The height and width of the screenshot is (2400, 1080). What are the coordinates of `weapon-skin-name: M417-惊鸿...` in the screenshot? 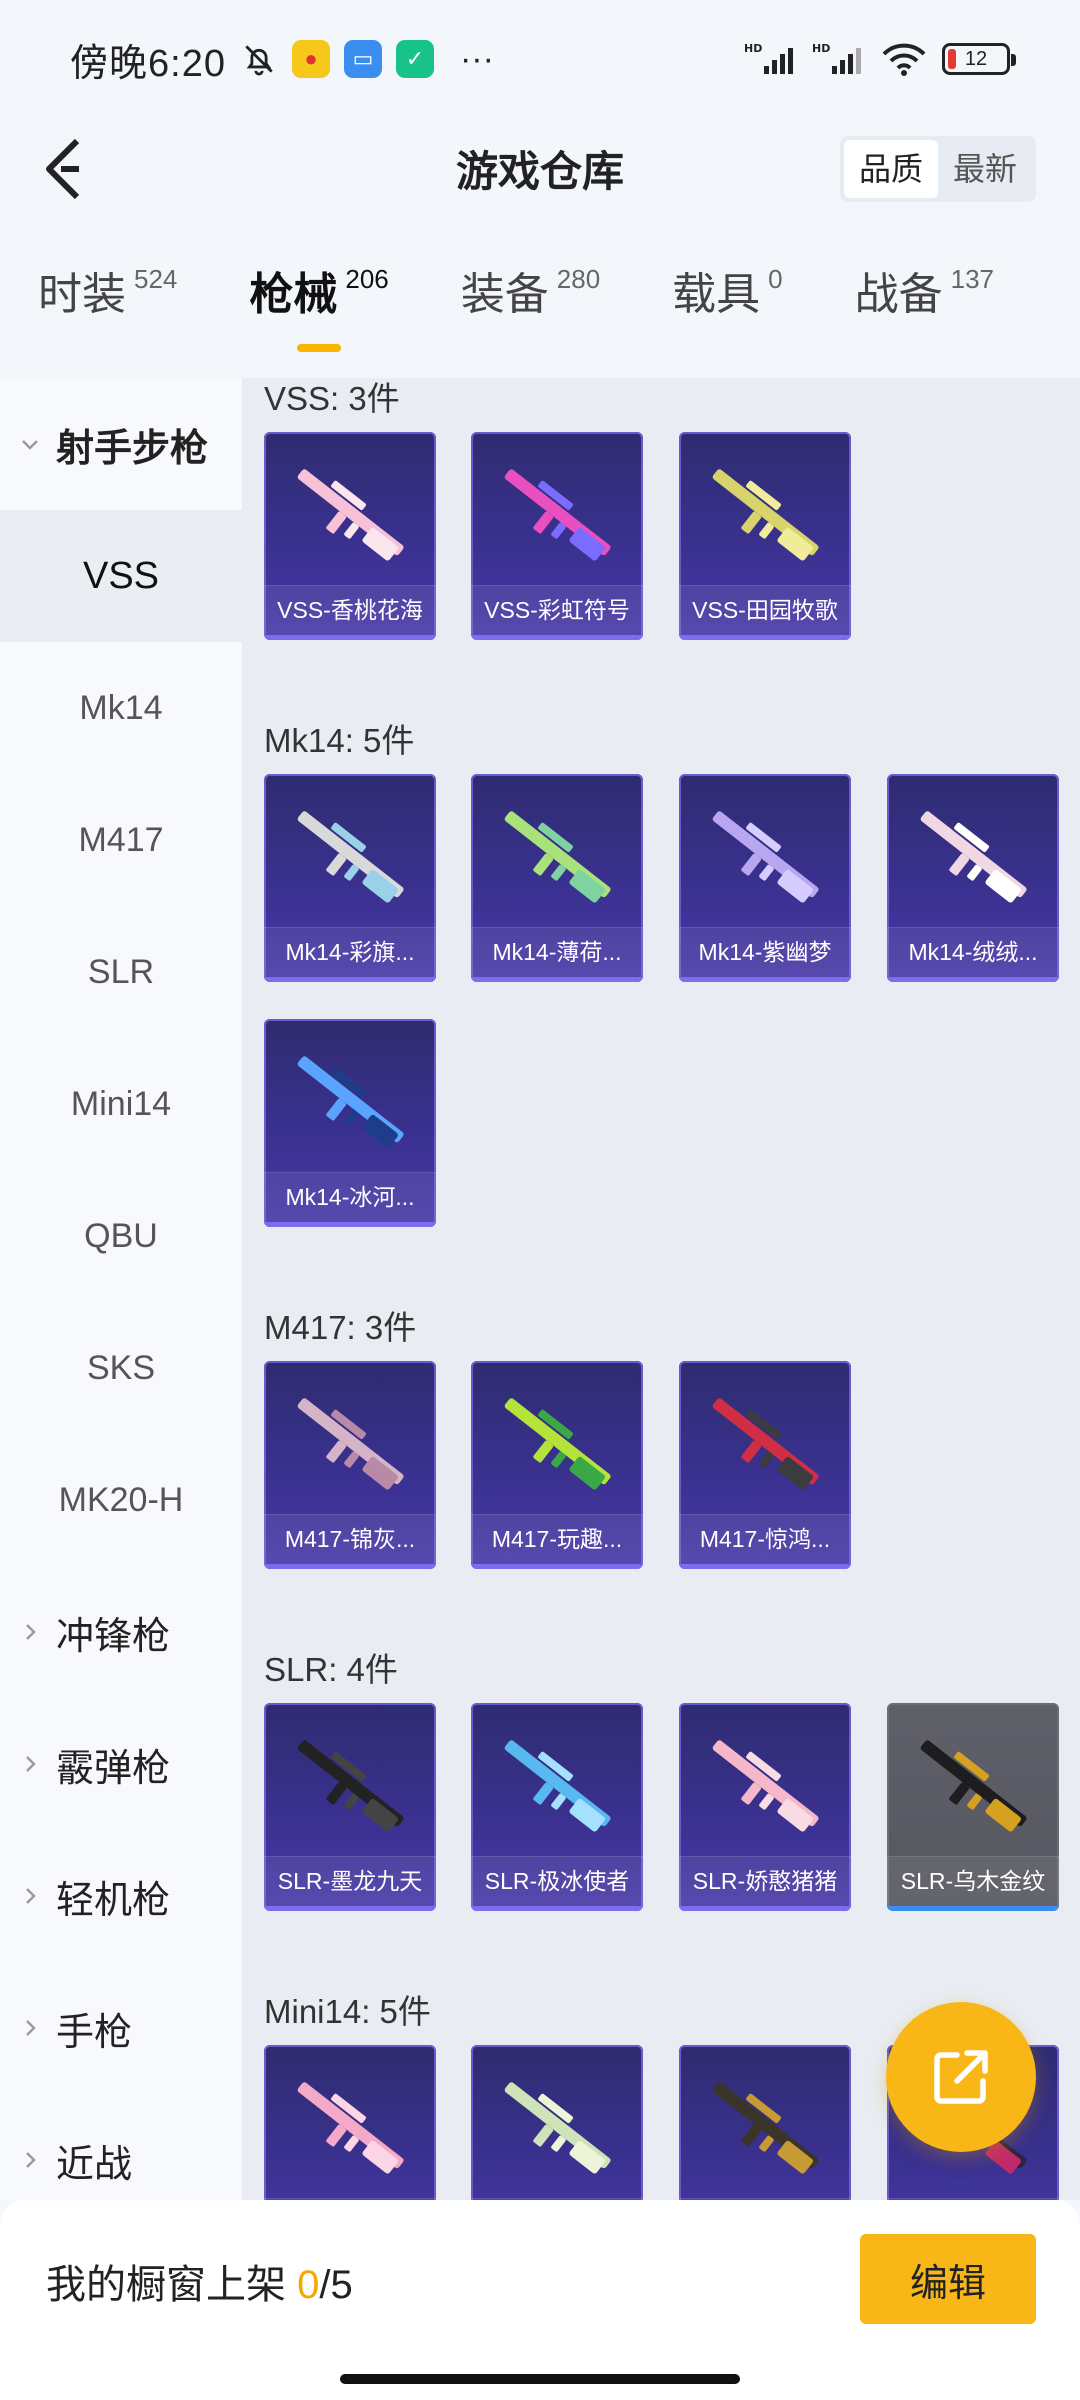 It's located at (765, 1539).